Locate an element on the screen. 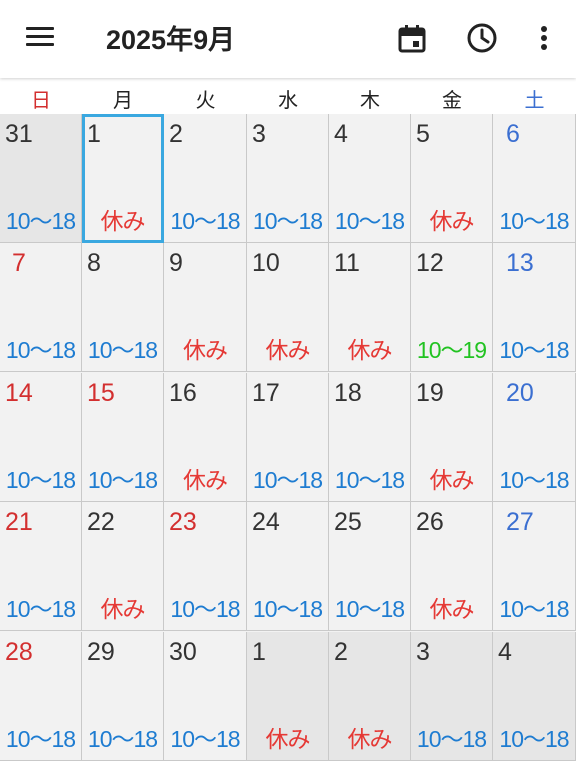 Image resolution: width=576 pixels, height=761 pixels. month-title: 2025年9月 is located at coordinates (170, 37).